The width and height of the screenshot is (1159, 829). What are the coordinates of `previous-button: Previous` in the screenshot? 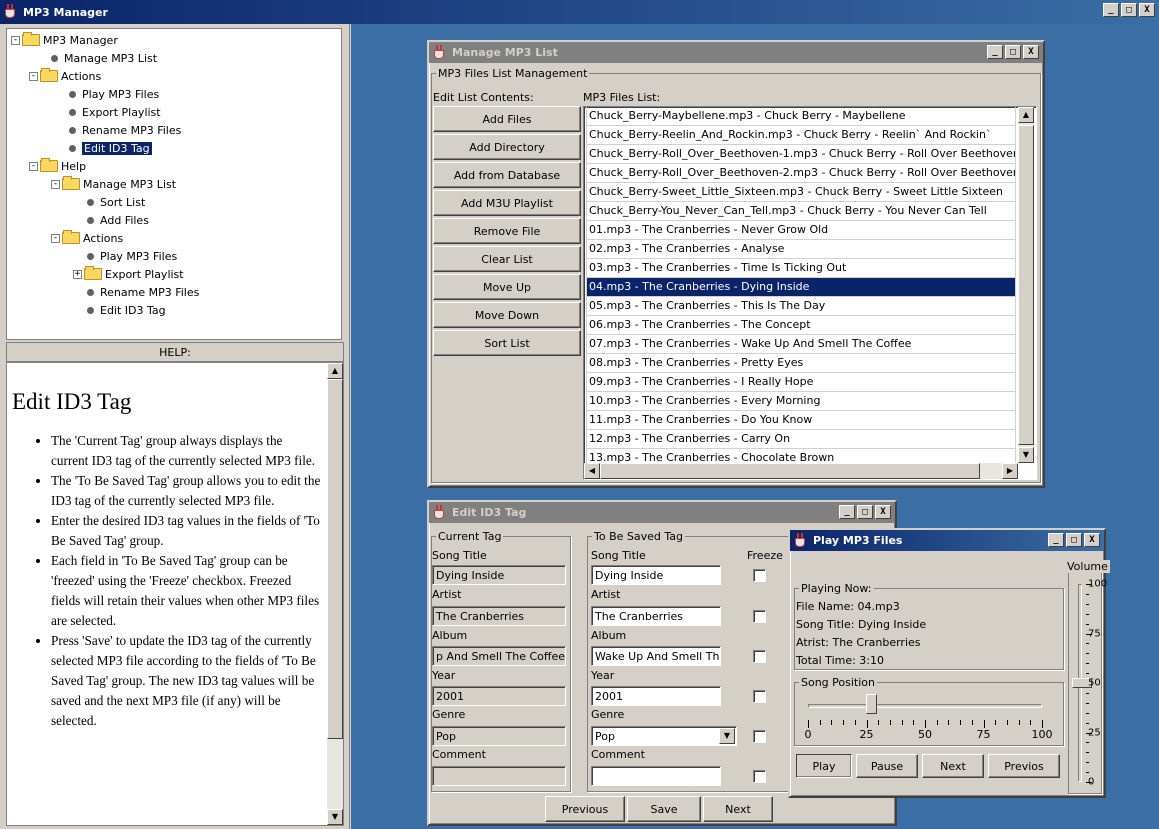 It's located at (585, 809).